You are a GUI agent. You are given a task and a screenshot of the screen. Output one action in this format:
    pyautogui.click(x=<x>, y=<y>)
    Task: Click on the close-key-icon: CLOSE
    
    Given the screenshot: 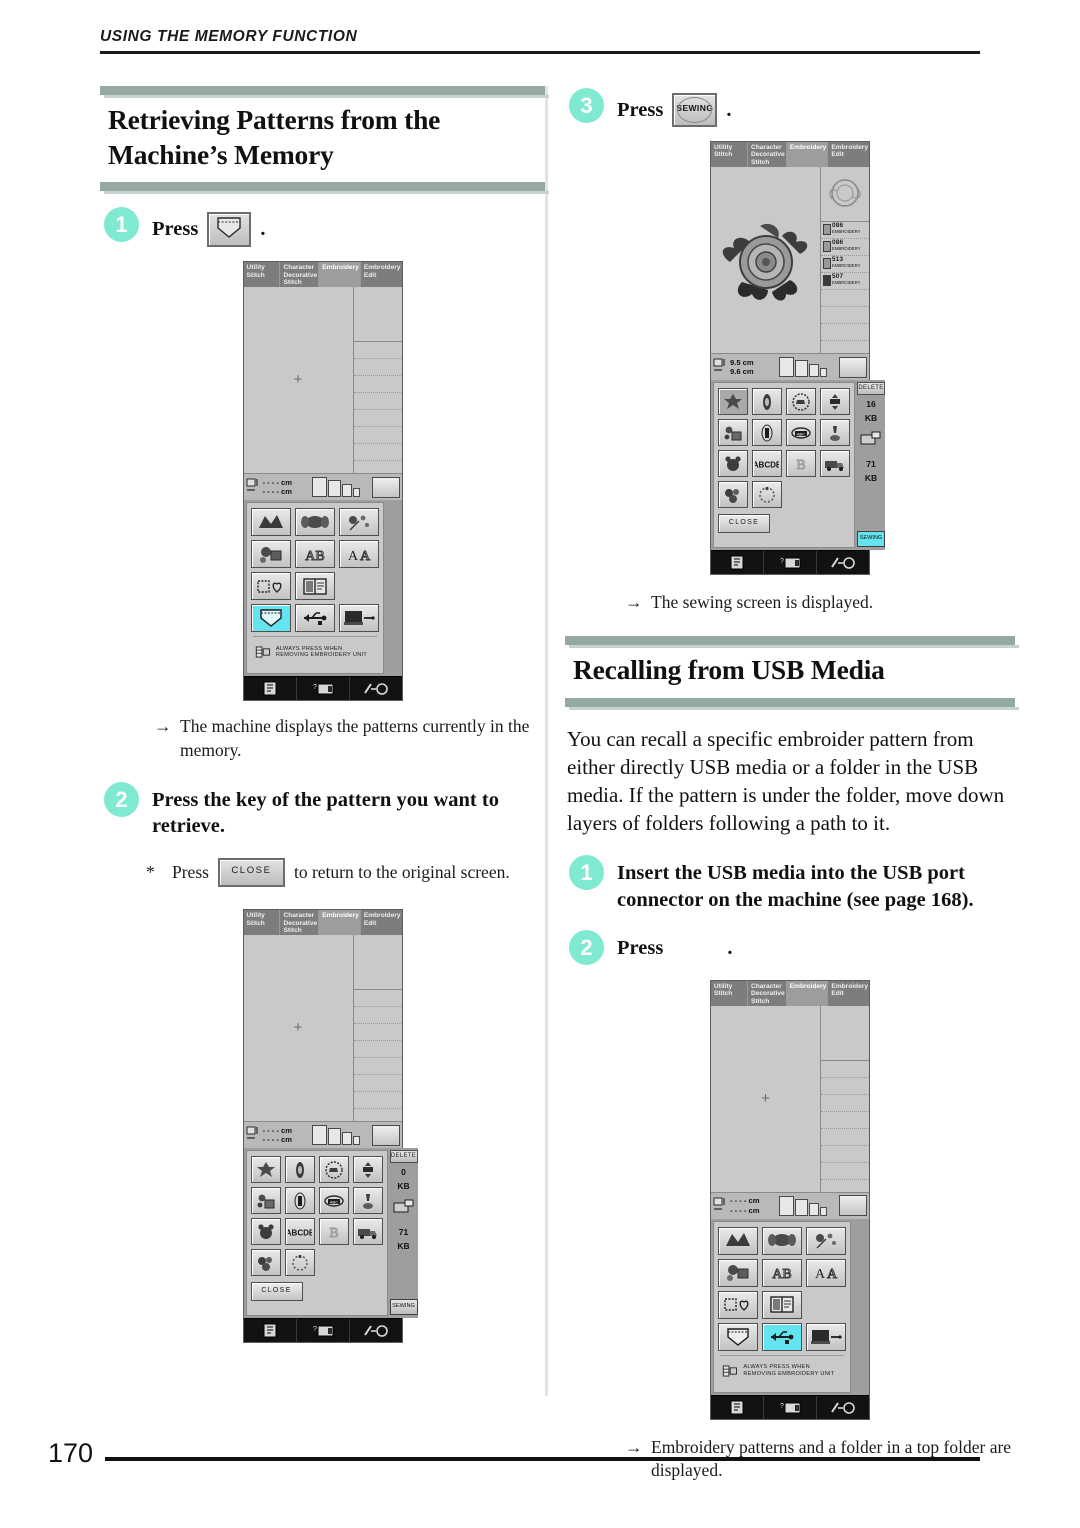 What is the action you would take?
    pyautogui.click(x=251, y=873)
    